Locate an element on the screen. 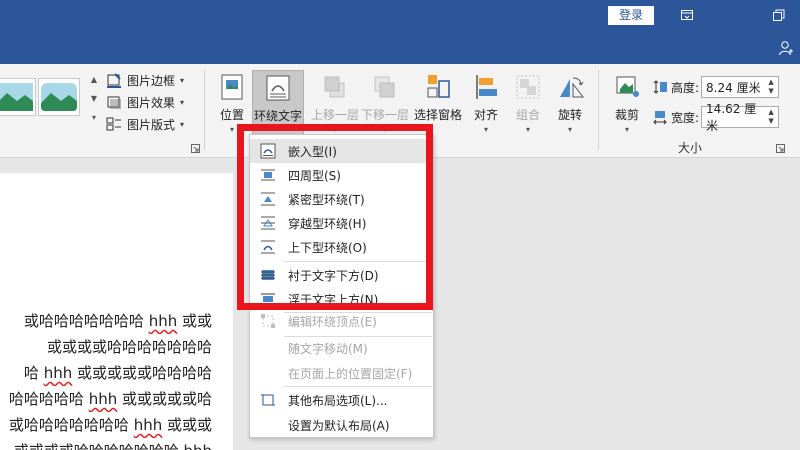  doc-line: 哈哈哈哈哈 hhh 或或或或或哈 is located at coordinates (110, 399).